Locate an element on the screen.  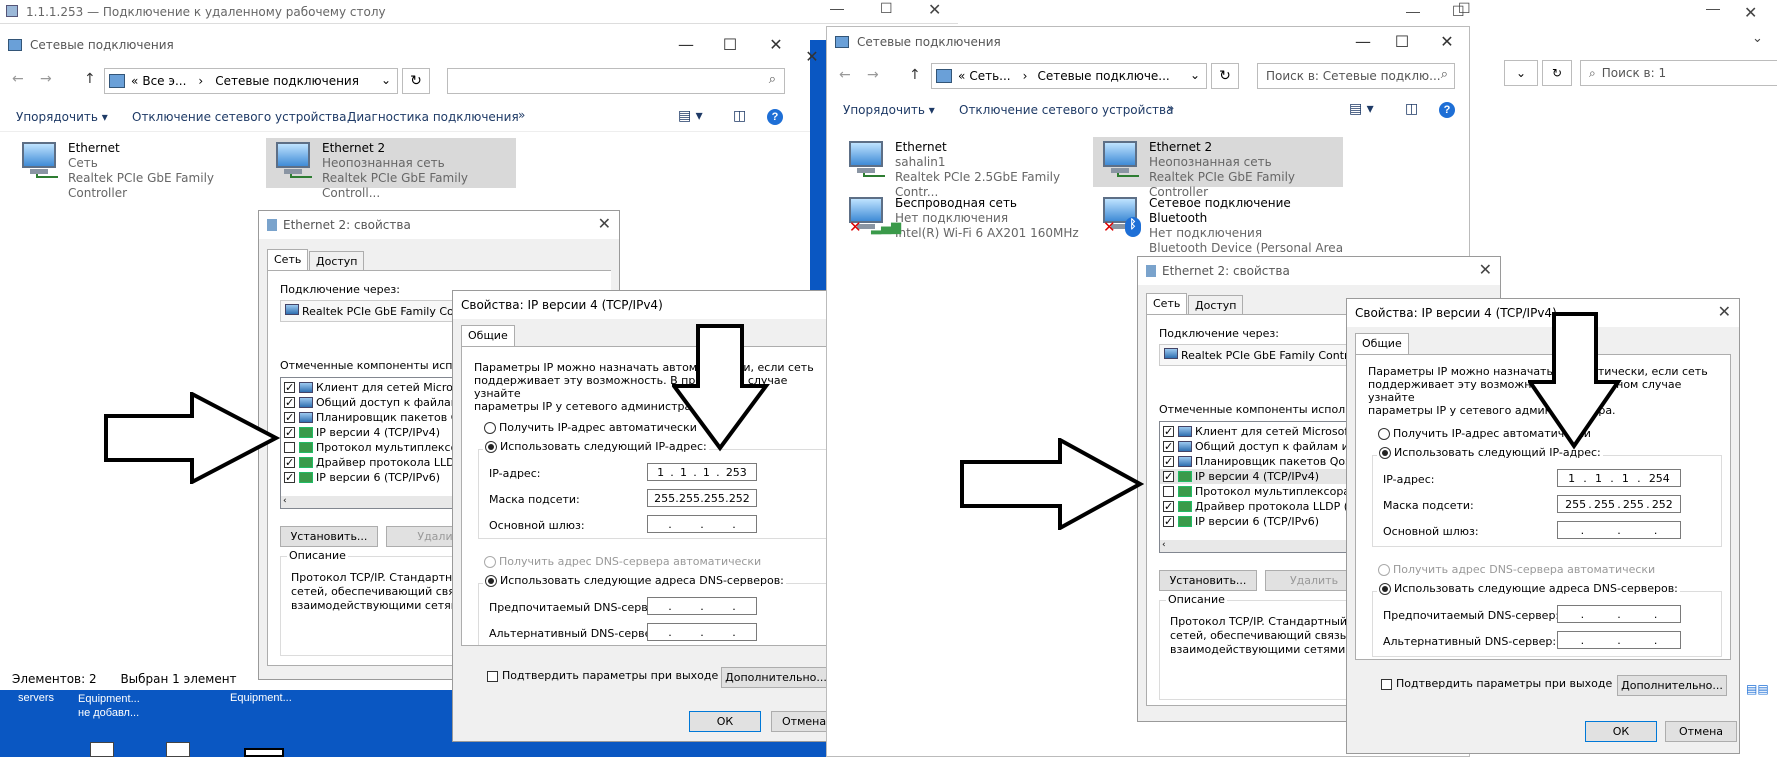
right-close-button: ✕ is located at coordinates (1447, 41).